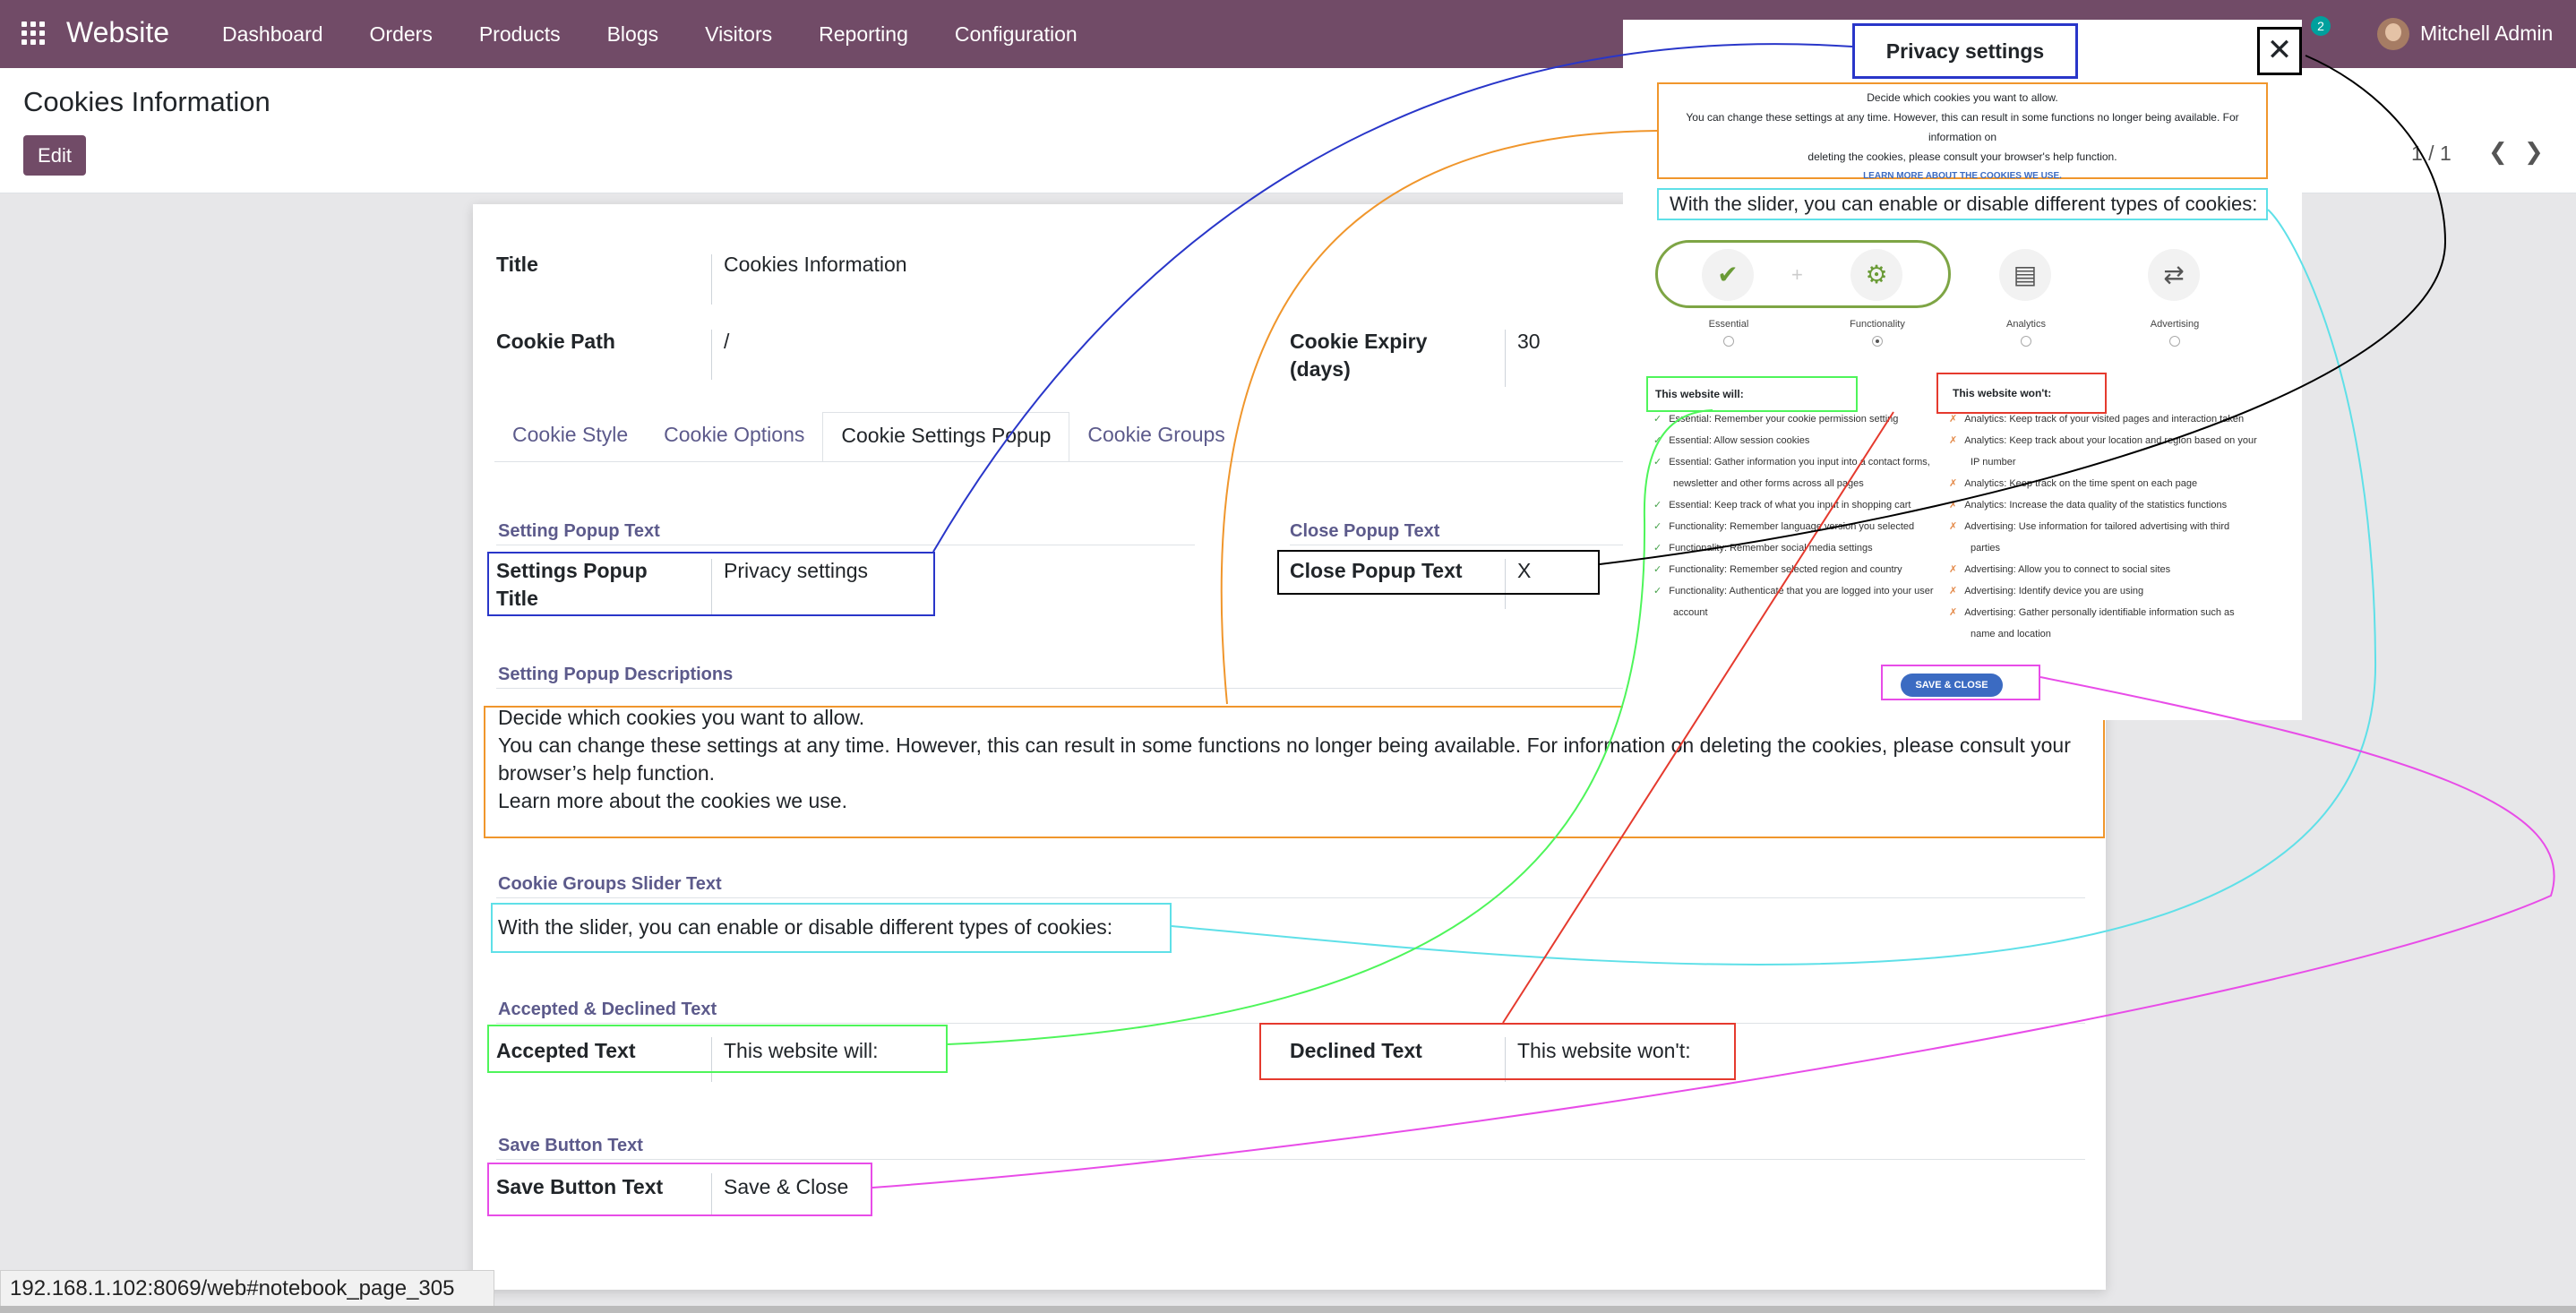 The height and width of the screenshot is (1313, 2576). Describe the element at coordinates (1330, 727) in the screenshot. I see `connector-green` at that location.